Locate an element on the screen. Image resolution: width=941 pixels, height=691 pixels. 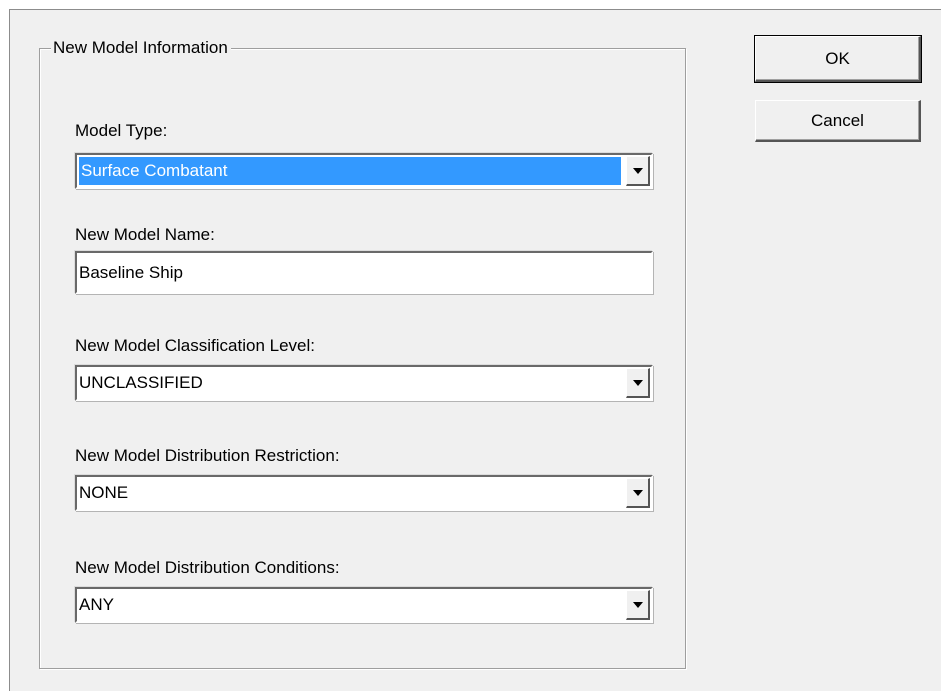
distribution-conditions-label: New Model Distribution Conditions: is located at coordinates (207, 567).